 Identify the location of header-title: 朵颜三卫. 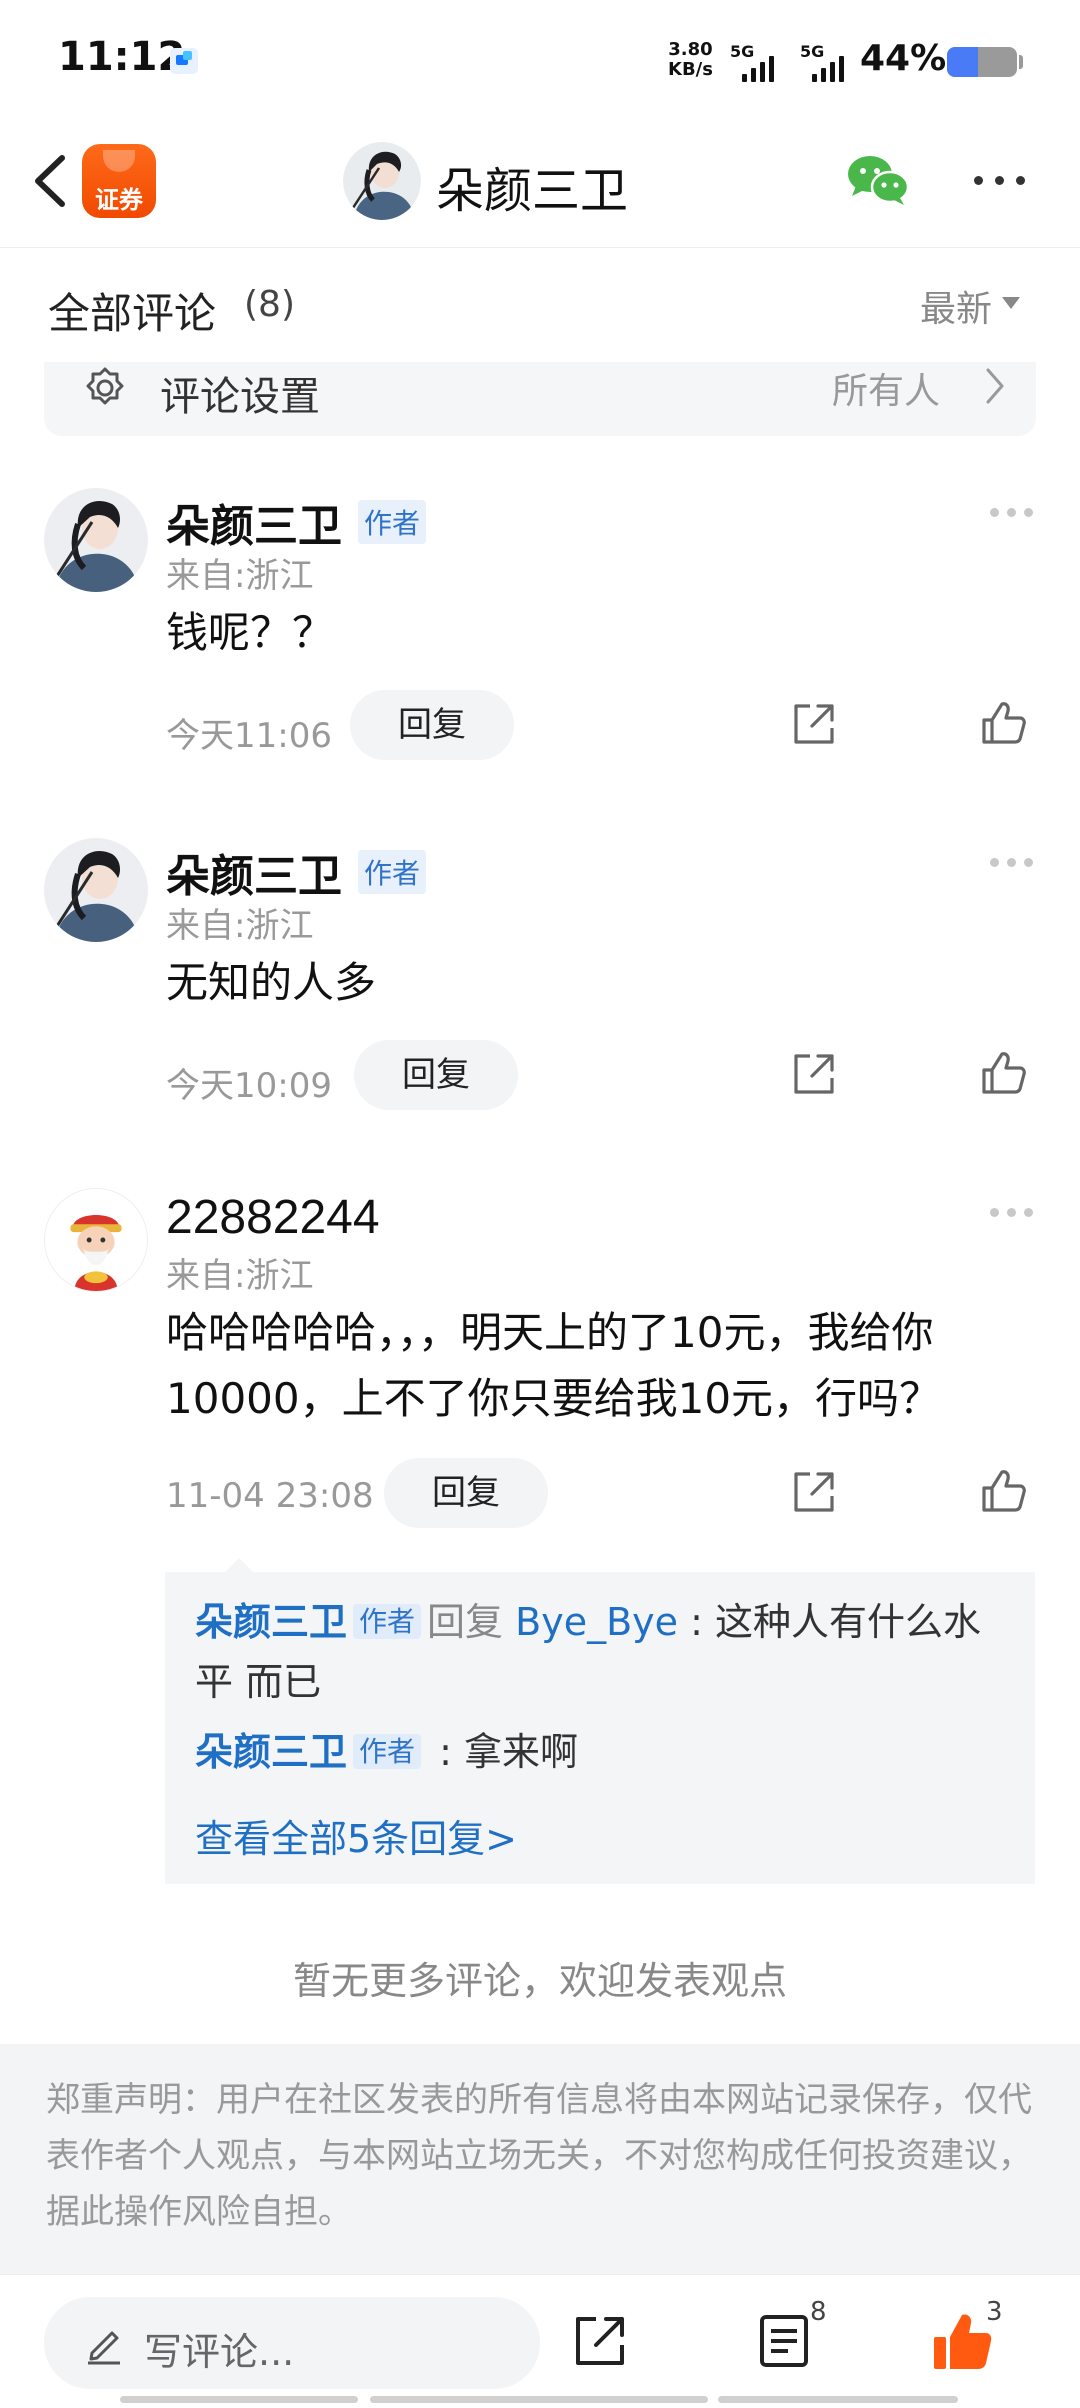
(532, 191).